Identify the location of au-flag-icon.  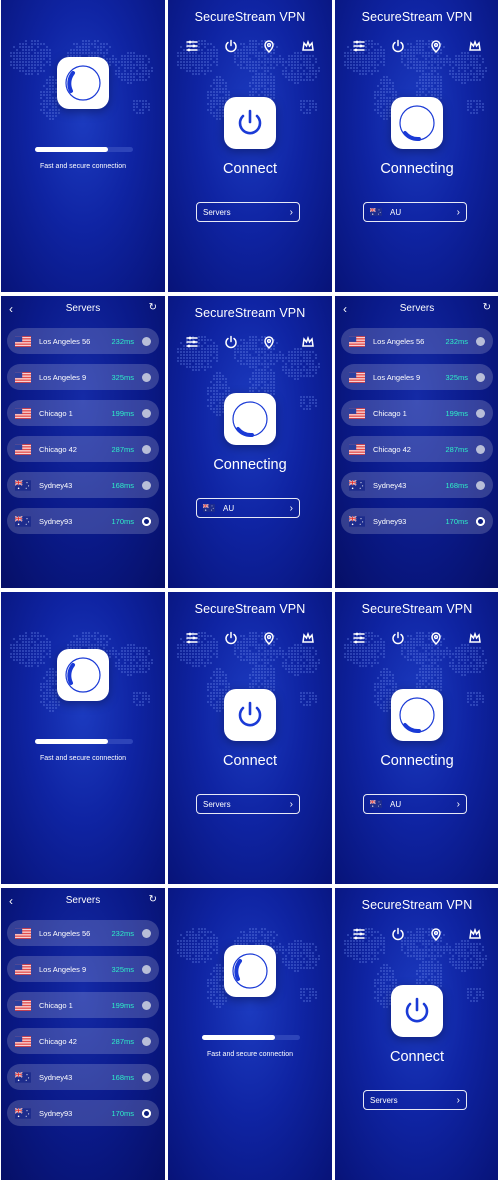
(357, 485).